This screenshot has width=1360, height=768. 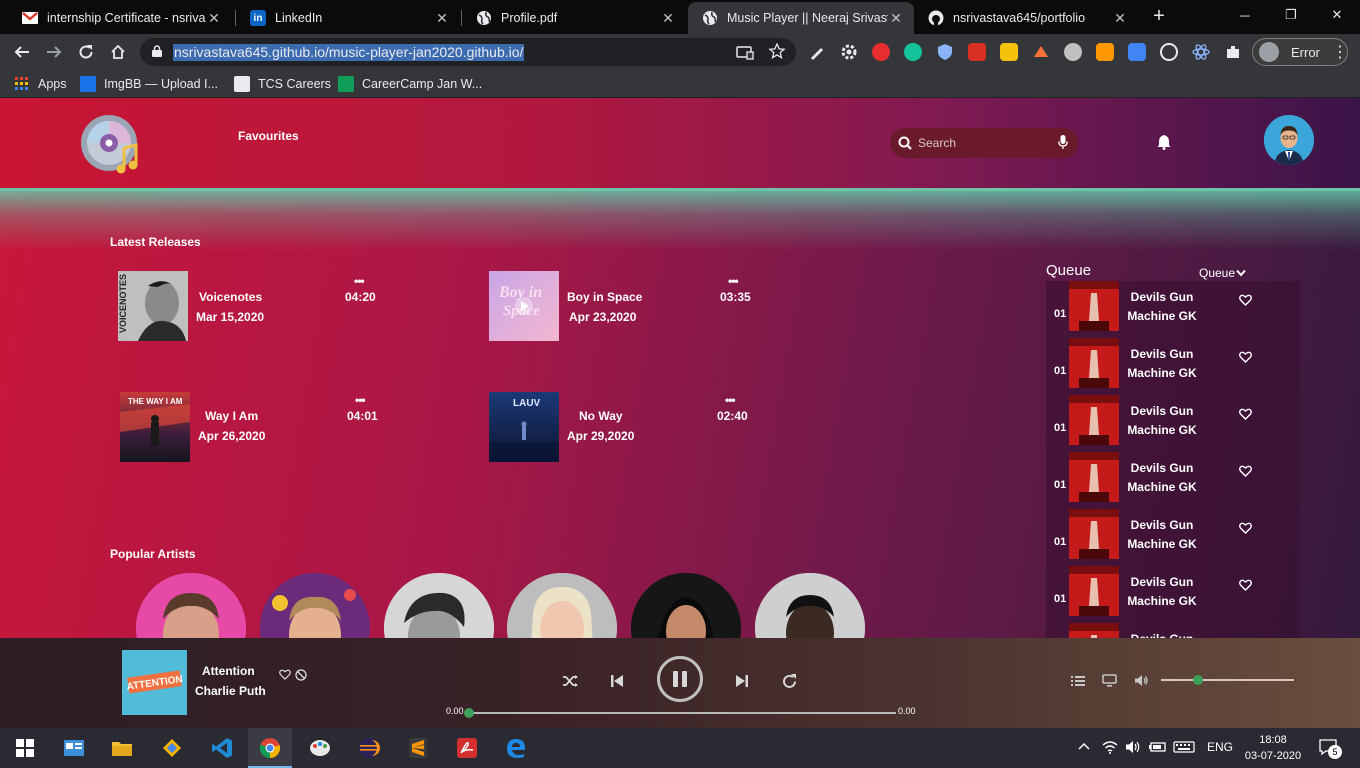 What do you see at coordinates (988, 143) in the screenshot?
I see `search-input` at bounding box center [988, 143].